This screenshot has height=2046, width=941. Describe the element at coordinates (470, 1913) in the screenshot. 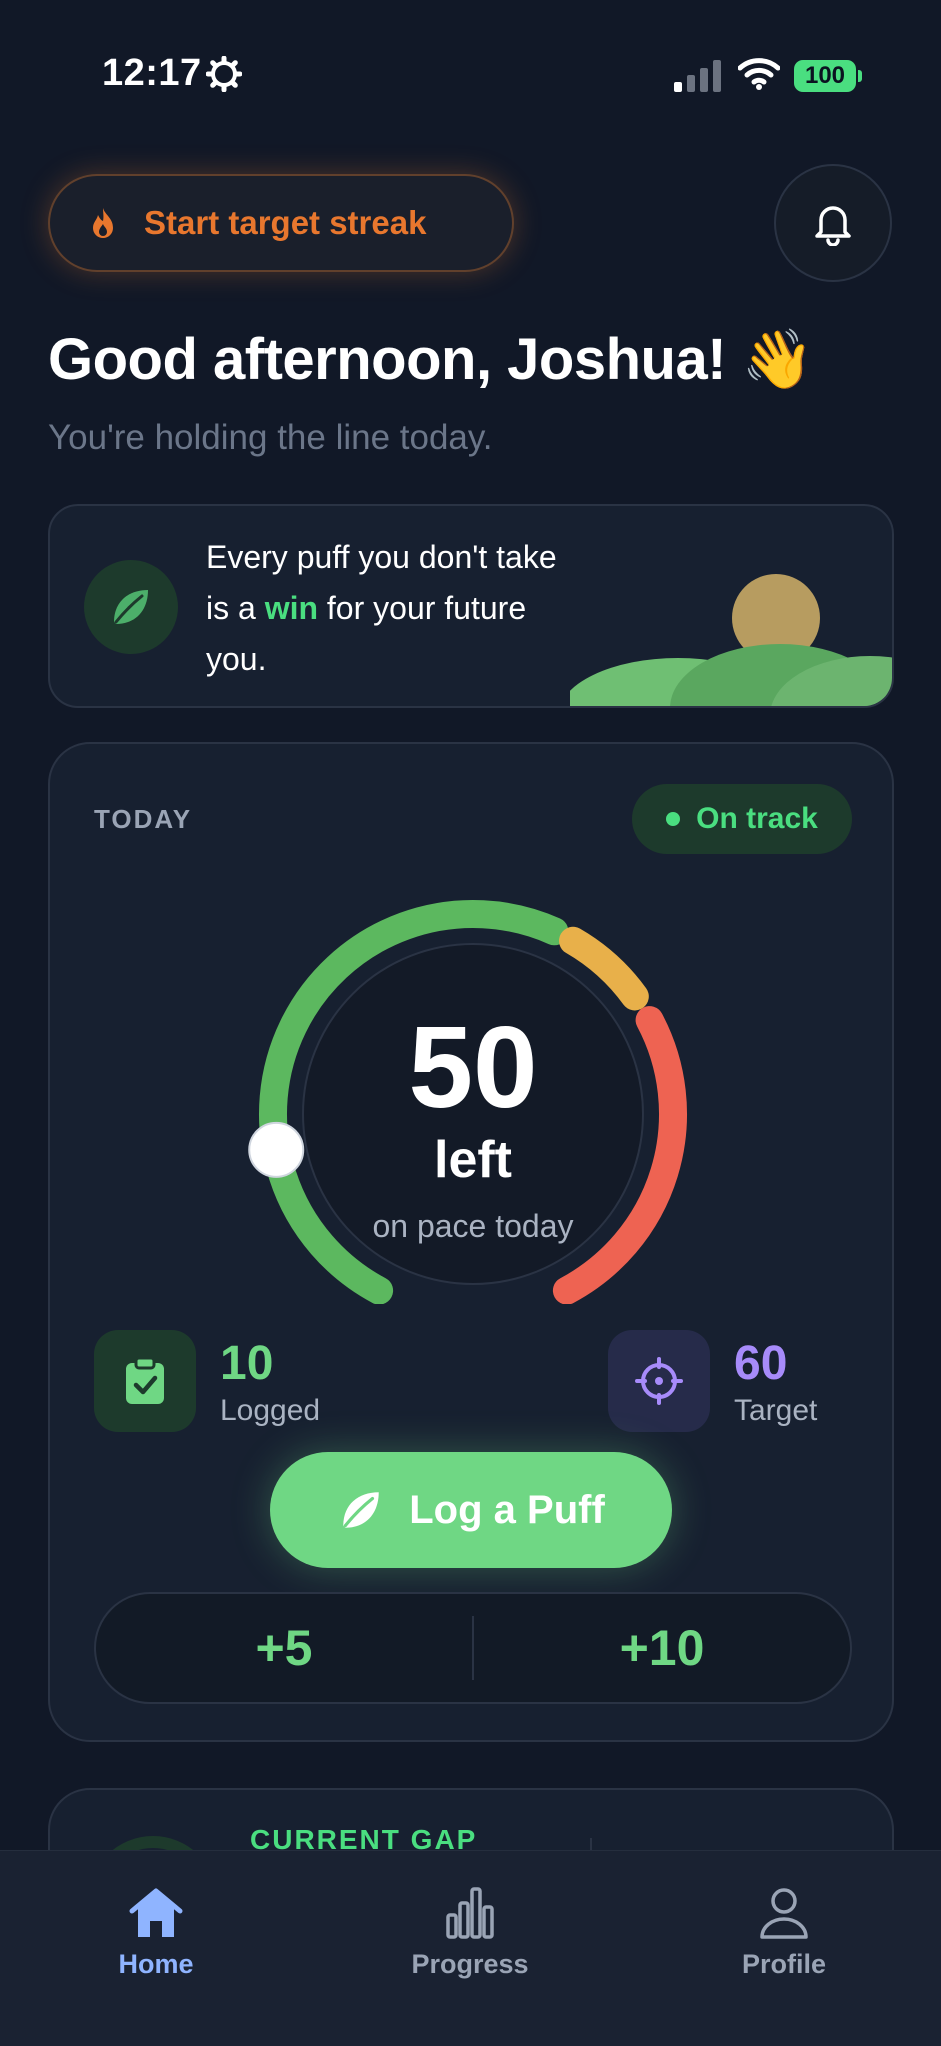

I see `bar-chart-icon` at that location.